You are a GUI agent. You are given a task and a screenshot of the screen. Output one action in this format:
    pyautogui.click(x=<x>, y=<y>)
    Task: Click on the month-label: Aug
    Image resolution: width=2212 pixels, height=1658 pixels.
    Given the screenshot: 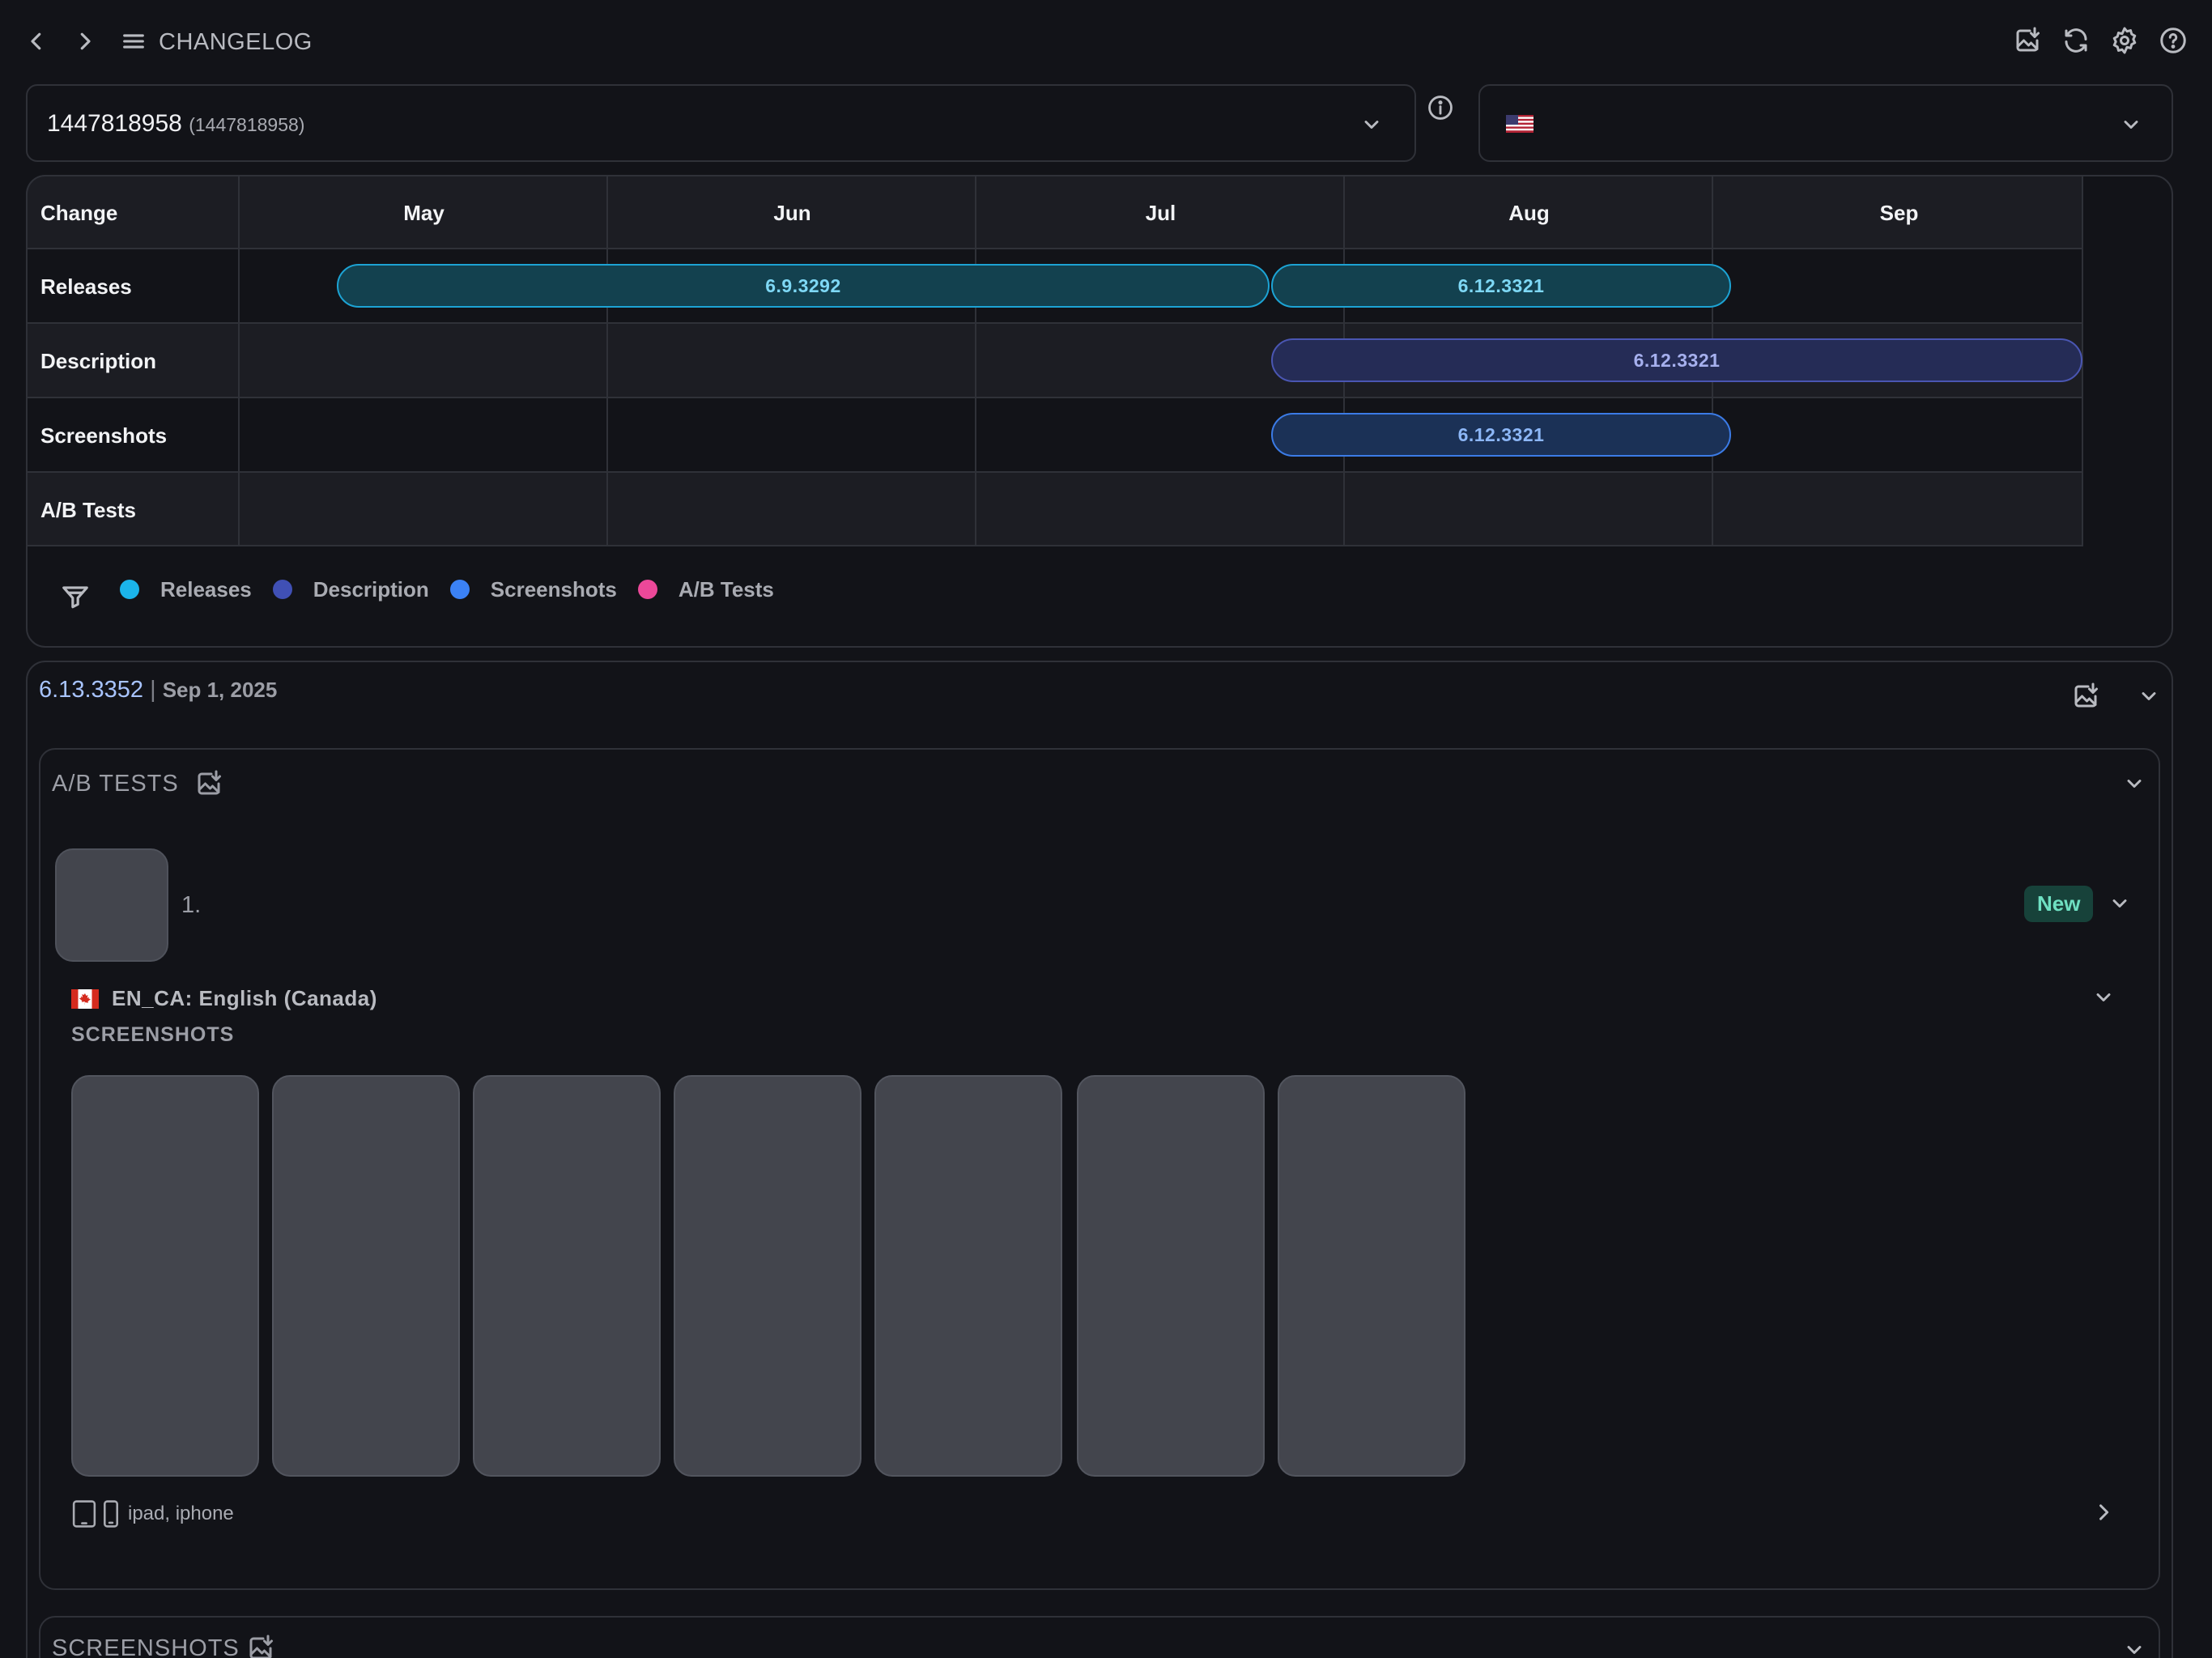 What is the action you would take?
    pyautogui.click(x=1529, y=213)
    